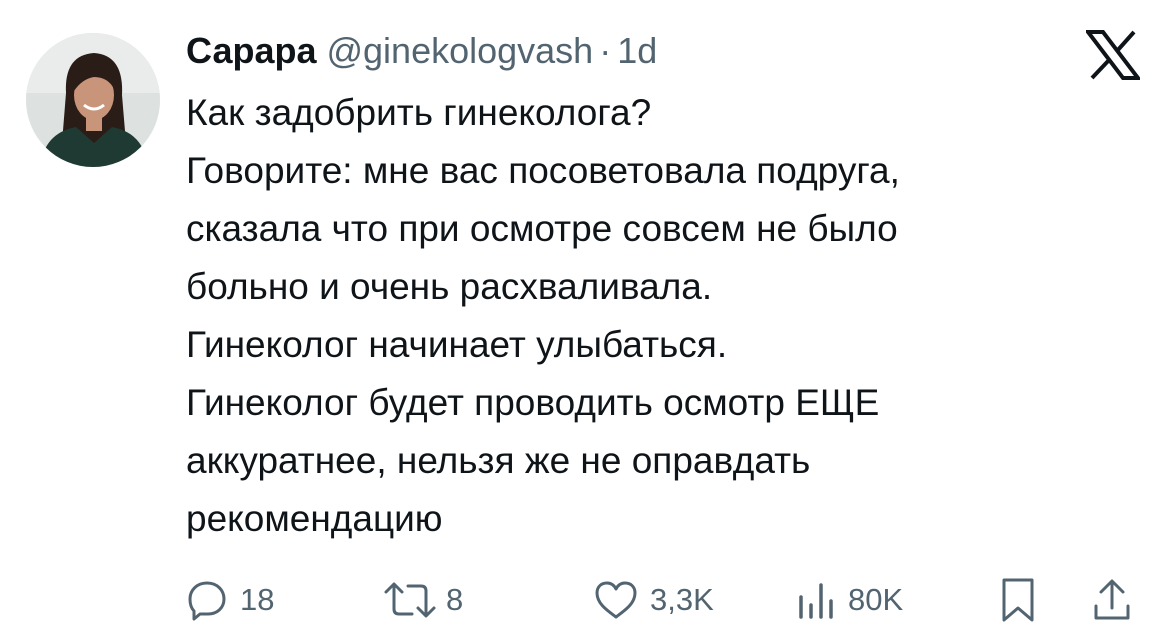  What do you see at coordinates (457, 344) in the screenshot?
I see `tweet-line: Гинеколог начинает улыбаться.` at bounding box center [457, 344].